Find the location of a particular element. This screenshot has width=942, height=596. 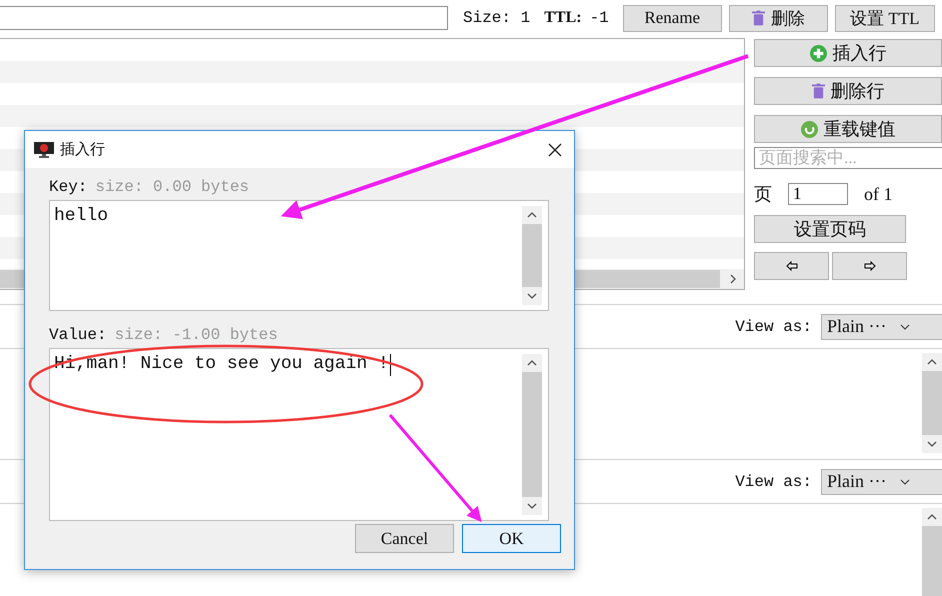

value-label: Value: is located at coordinates (78, 335).